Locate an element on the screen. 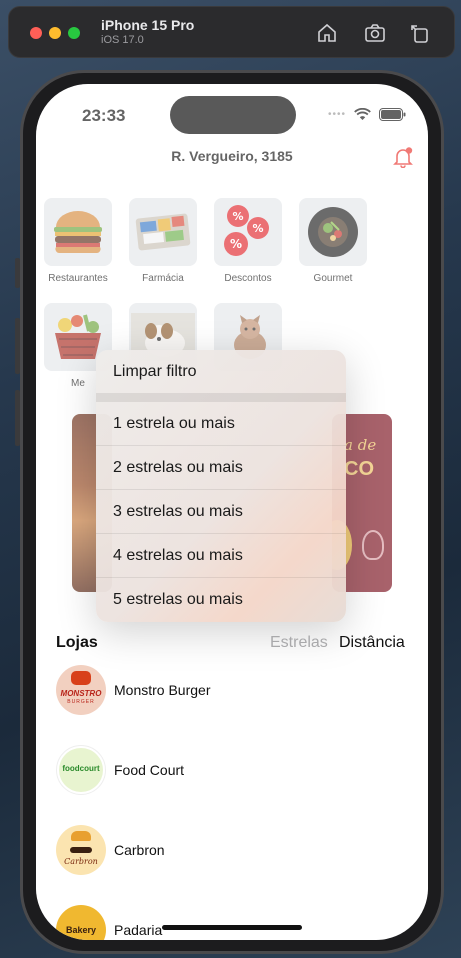  store-name: Padaria is located at coordinates (138, 930).